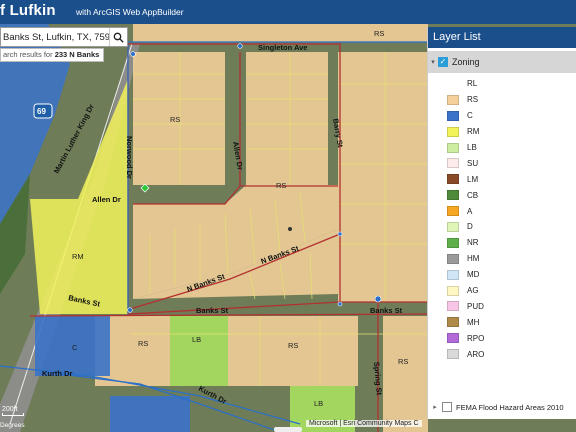  I want to click on search-input, so click(55, 37).